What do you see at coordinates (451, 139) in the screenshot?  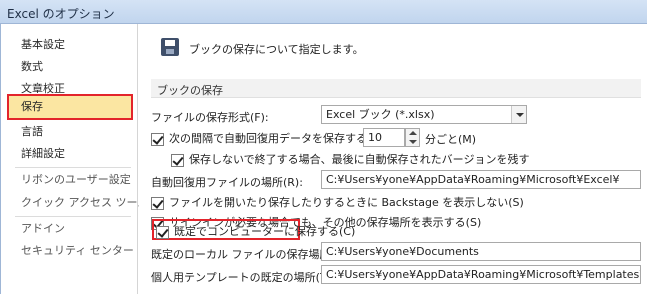 I see `minutes-unit-label: 分ごと(M)` at bounding box center [451, 139].